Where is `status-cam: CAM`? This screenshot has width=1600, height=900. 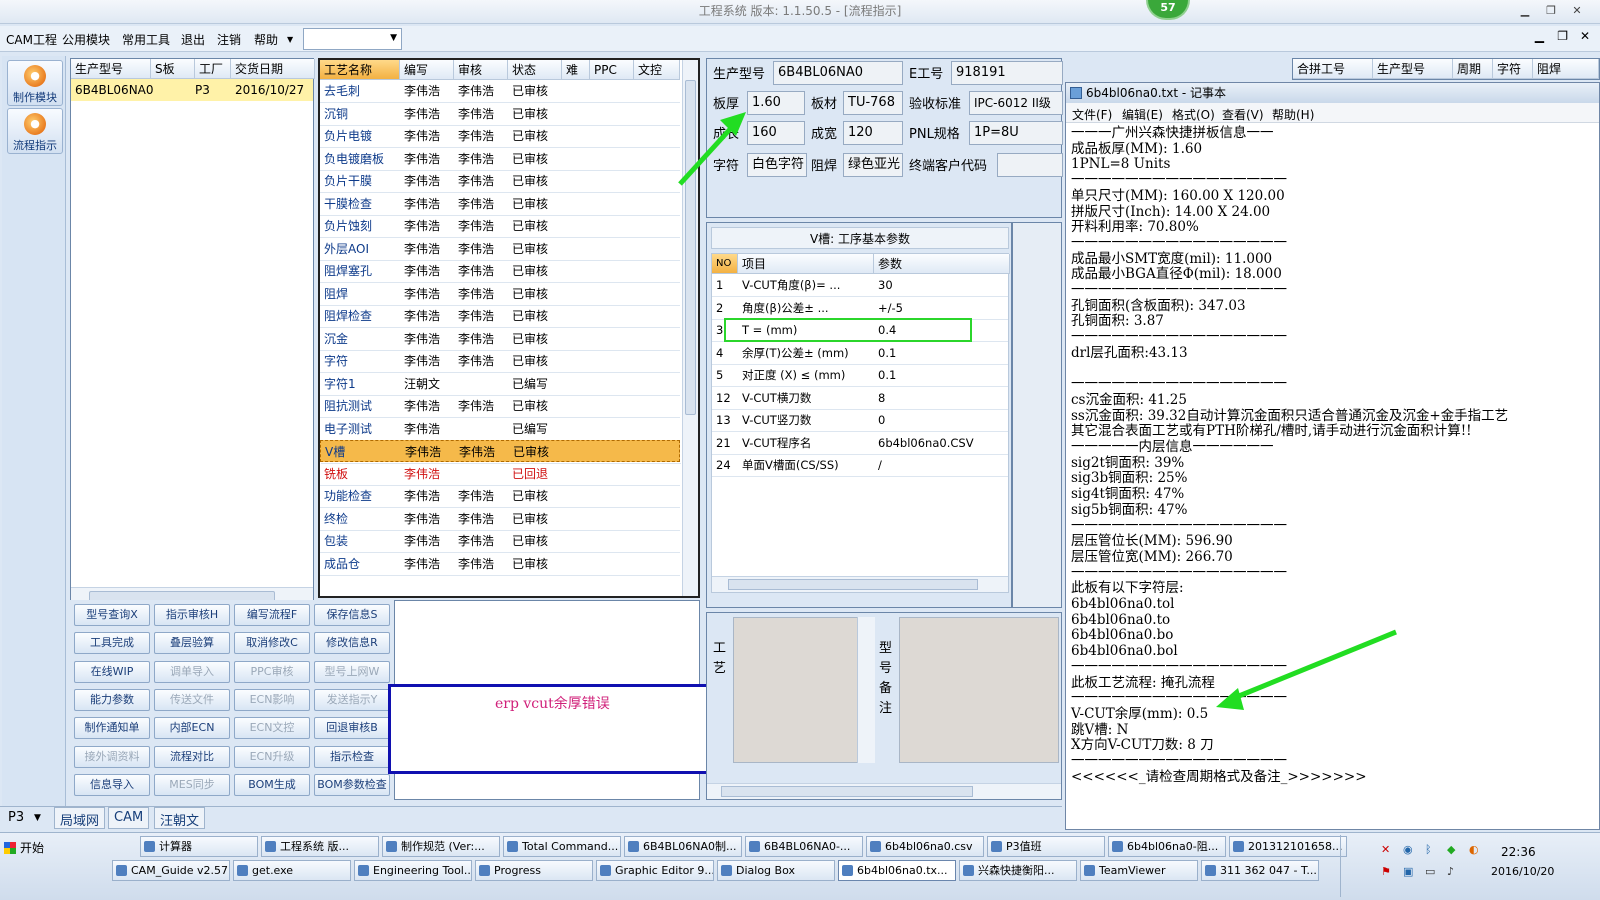 status-cam: CAM is located at coordinates (129, 818).